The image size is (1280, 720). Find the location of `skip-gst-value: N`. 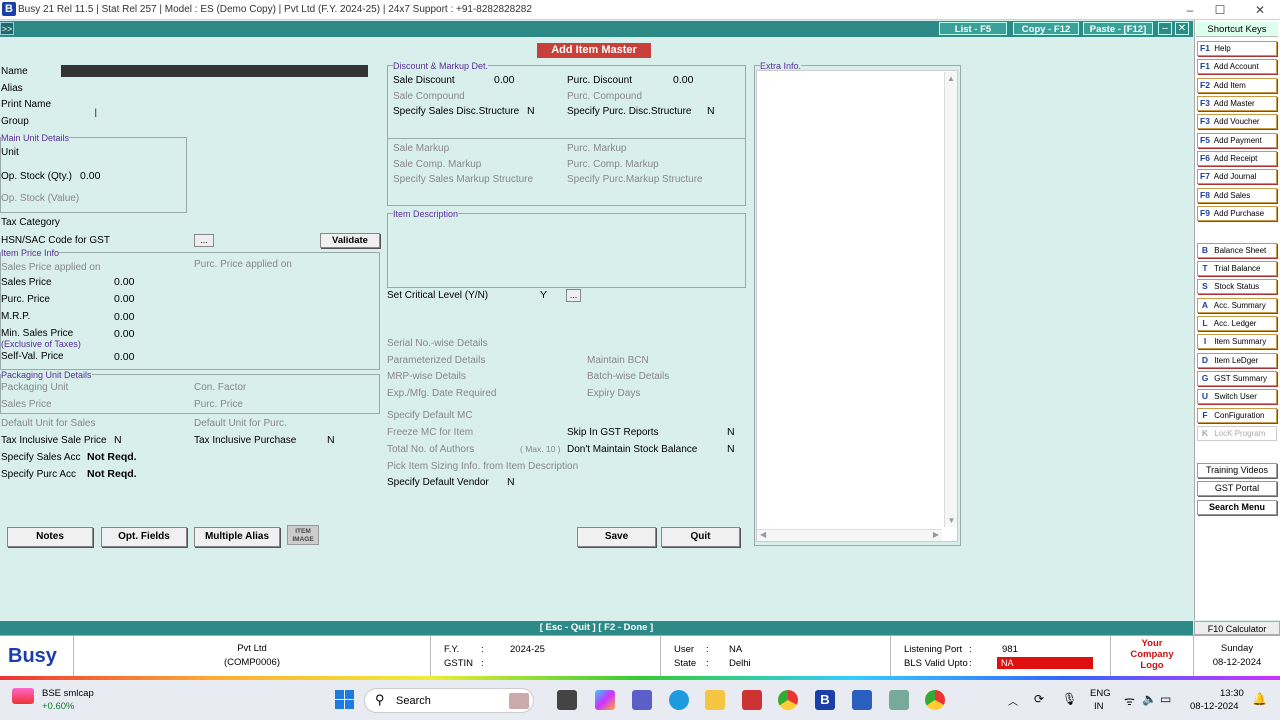

skip-gst-value: N is located at coordinates (731, 432).